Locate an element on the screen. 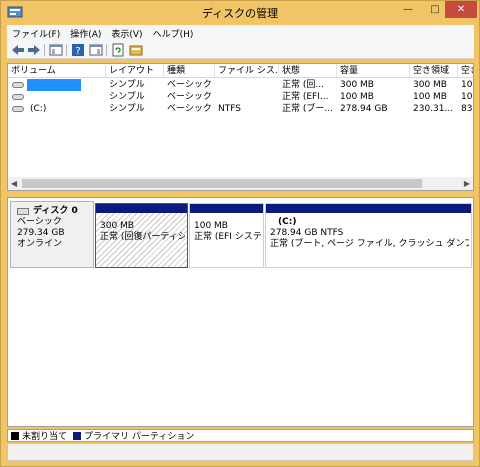  close-icon: ✕ is located at coordinates (461, 9).